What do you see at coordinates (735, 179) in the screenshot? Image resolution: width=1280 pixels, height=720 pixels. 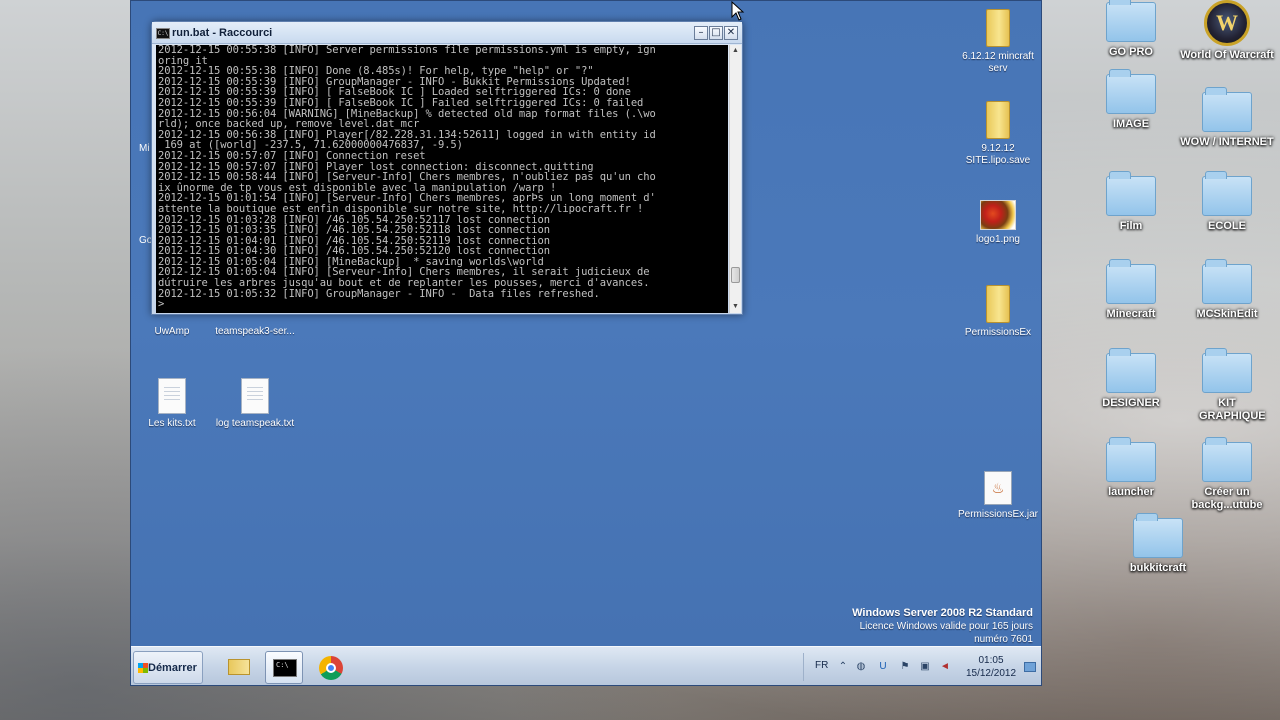 I see `console-scrollbar: ▲ ▼` at bounding box center [735, 179].